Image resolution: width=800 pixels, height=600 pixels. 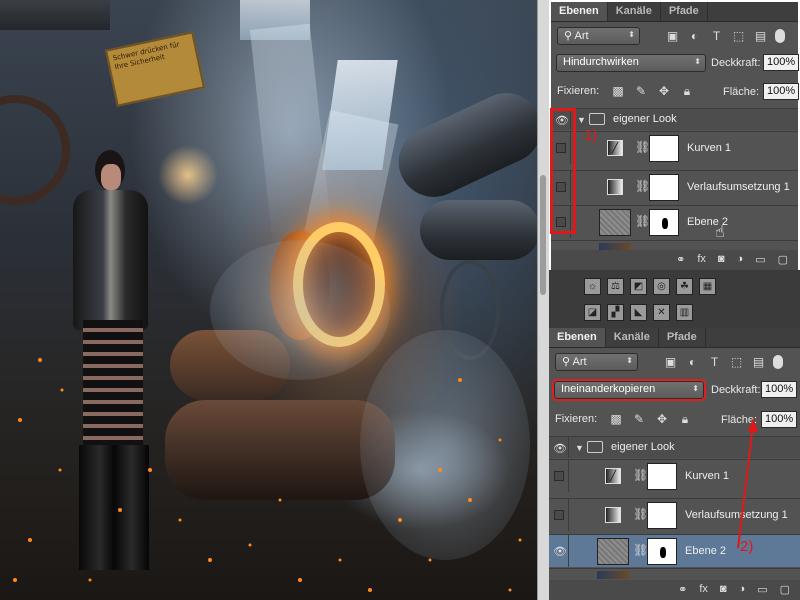 What do you see at coordinates (638, 312) in the screenshot?
I see `threshold-icon: ◣` at bounding box center [638, 312].